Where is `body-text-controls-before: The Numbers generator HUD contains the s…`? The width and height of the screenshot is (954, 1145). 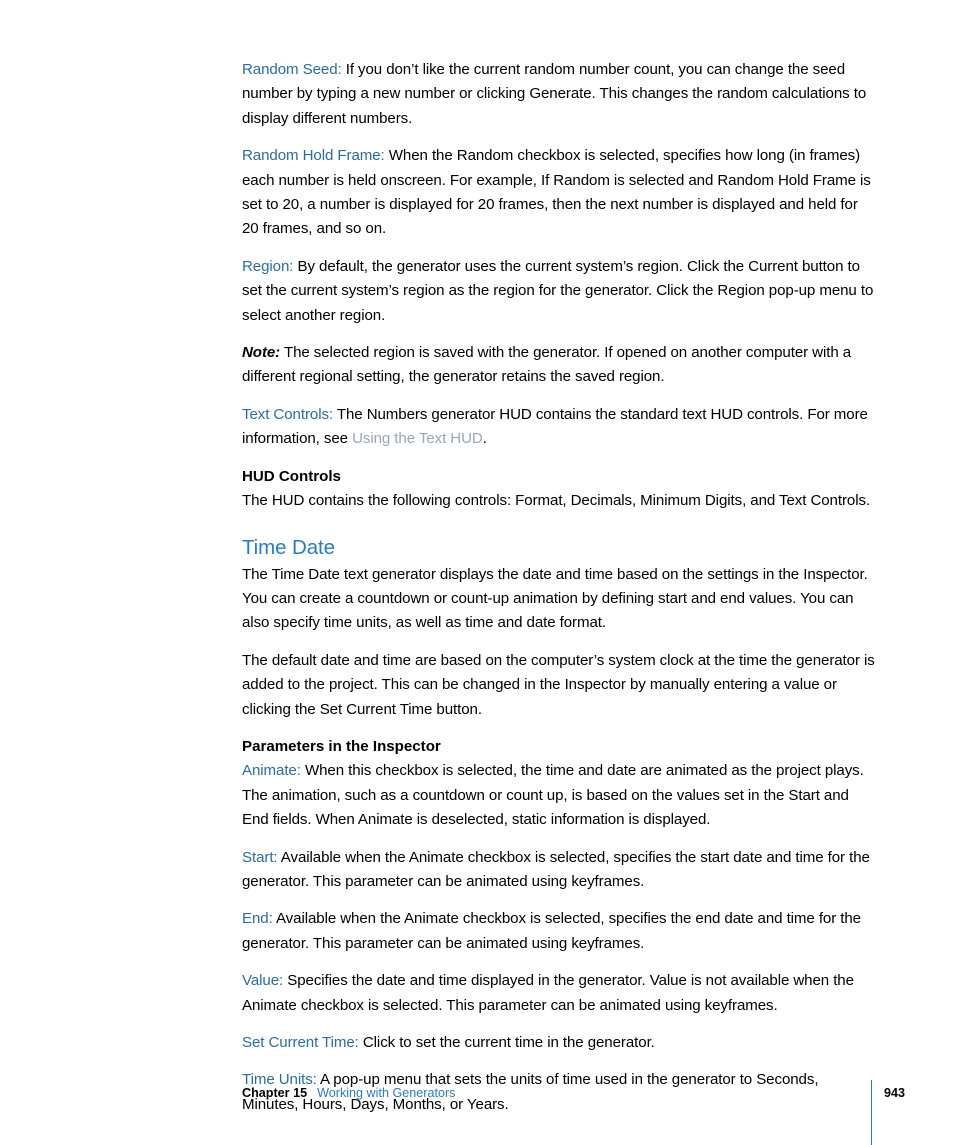
body-text-controls-before: The Numbers generator HUD contains the s… is located at coordinates (555, 426).